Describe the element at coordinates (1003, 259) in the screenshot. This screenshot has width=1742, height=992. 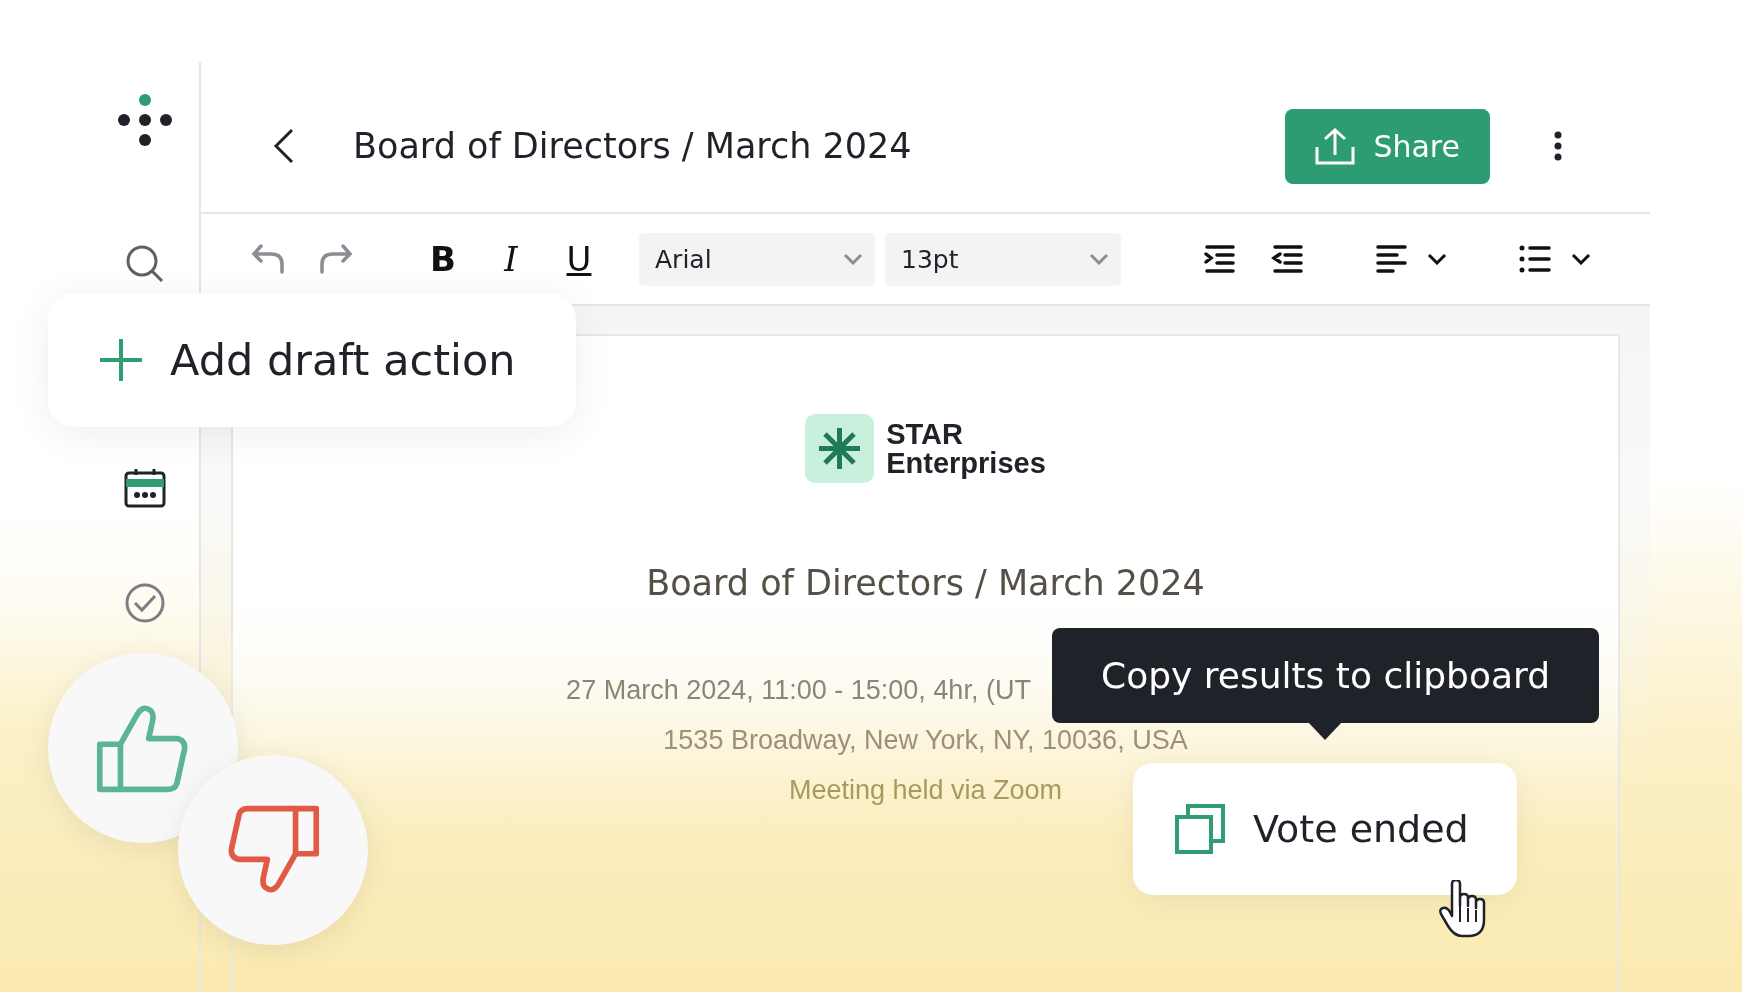
I see `font-size-dropdown: 13pt` at that location.